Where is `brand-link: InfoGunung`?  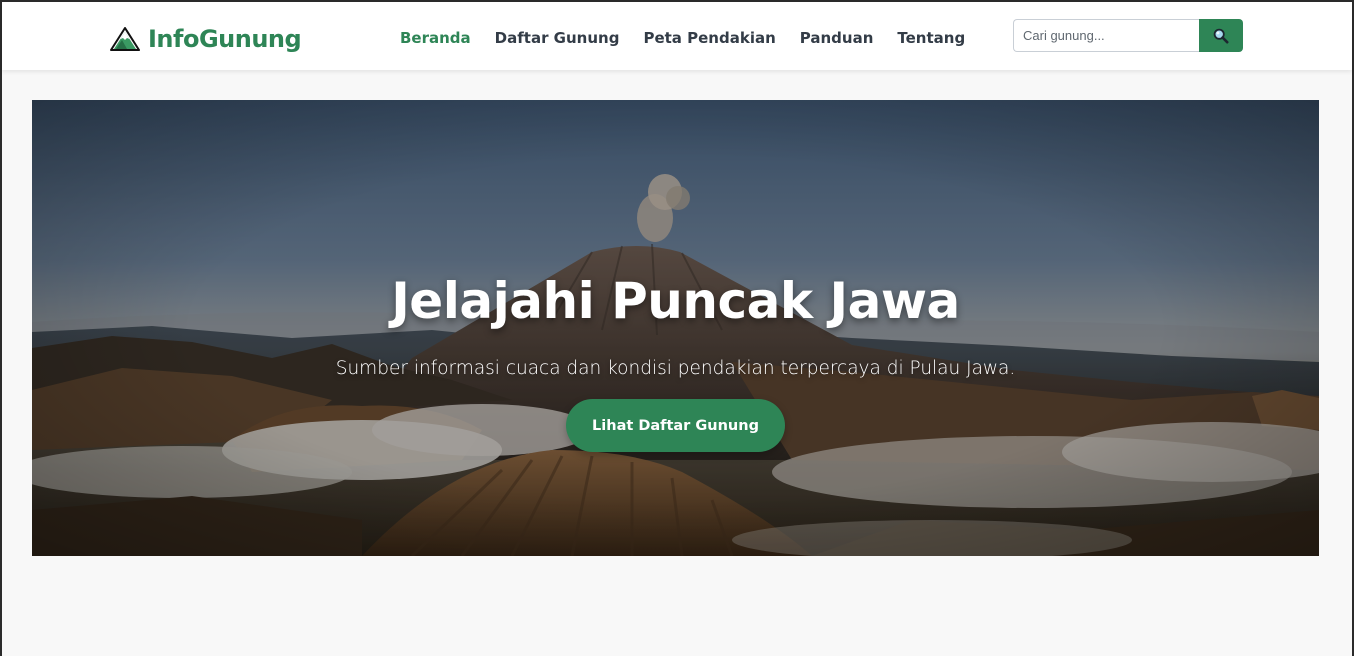 brand-link: InfoGunung is located at coordinates (206, 39).